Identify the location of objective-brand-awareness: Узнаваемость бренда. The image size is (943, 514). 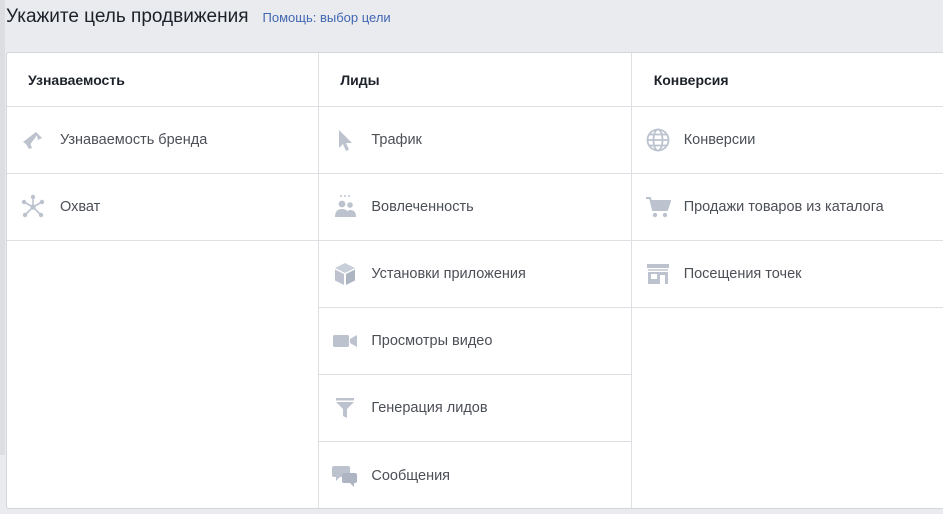
(163, 140).